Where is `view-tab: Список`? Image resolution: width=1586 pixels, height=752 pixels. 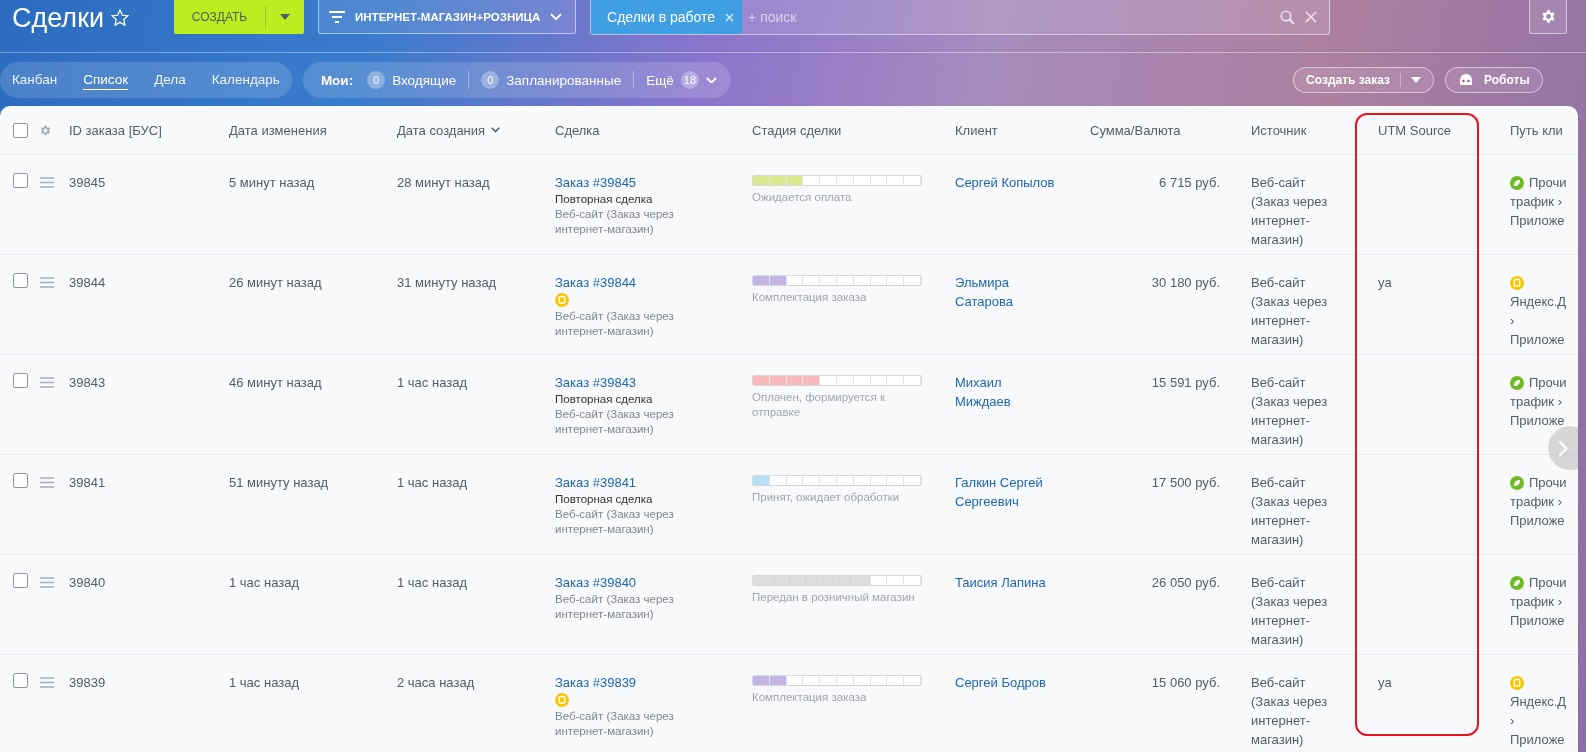
view-tab: Список is located at coordinates (106, 80).